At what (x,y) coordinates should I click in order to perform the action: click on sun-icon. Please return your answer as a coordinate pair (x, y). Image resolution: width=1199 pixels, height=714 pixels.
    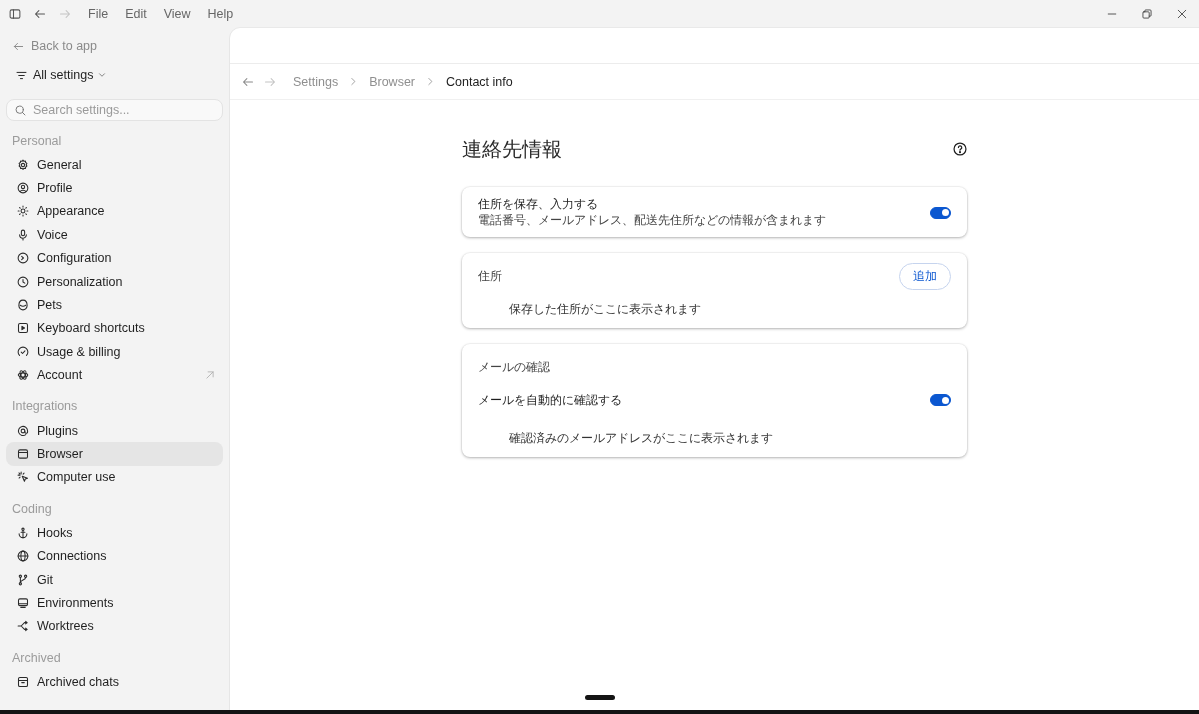
    Looking at the image, I should click on (23, 211).